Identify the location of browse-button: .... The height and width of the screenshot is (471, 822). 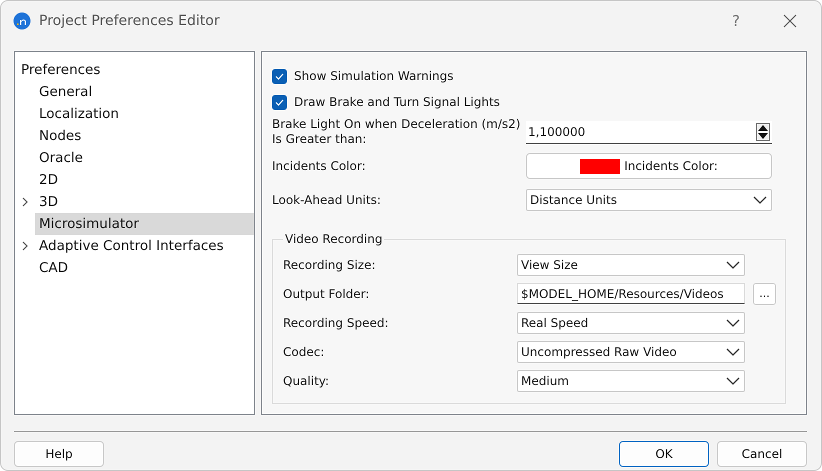
(764, 293).